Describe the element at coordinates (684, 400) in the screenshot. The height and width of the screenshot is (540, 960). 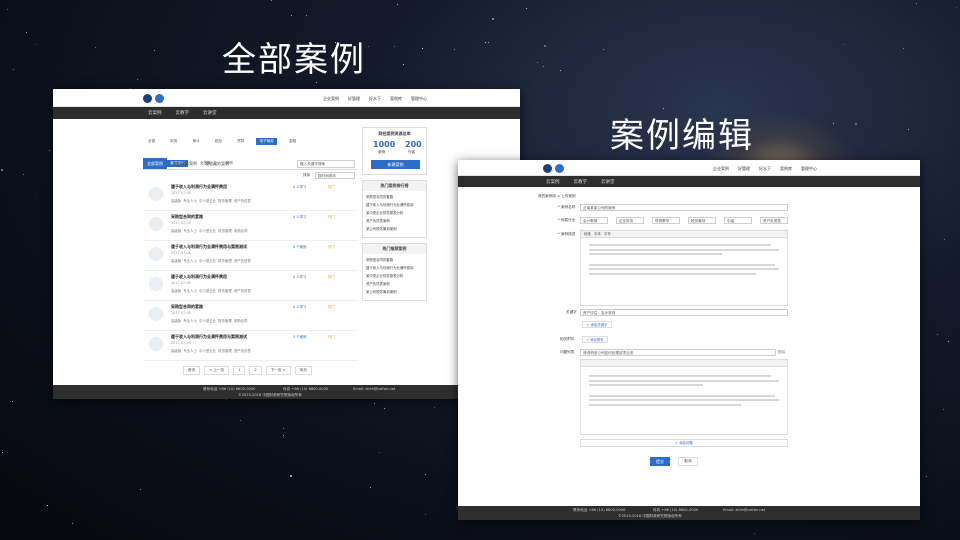
I see `text-line` at that location.